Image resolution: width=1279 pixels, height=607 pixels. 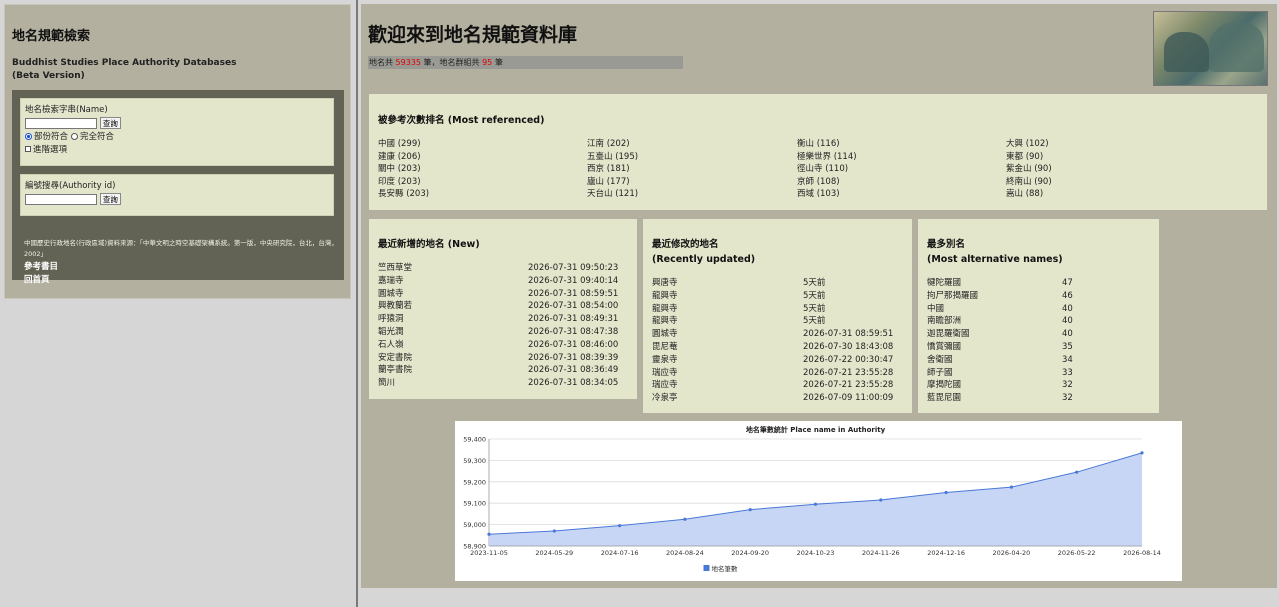 What do you see at coordinates (612, 157) in the screenshot?
I see `ref-item: 五臺山 (195)` at bounding box center [612, 157].